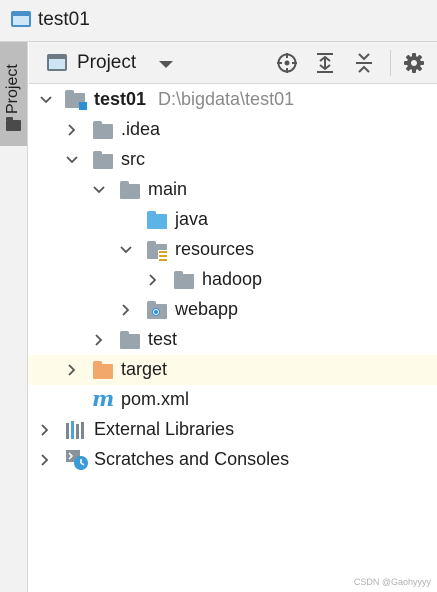 The height and width of the screenshot is (592, 437). I want to click on project-tool-tab: Project, so click(13, 94).